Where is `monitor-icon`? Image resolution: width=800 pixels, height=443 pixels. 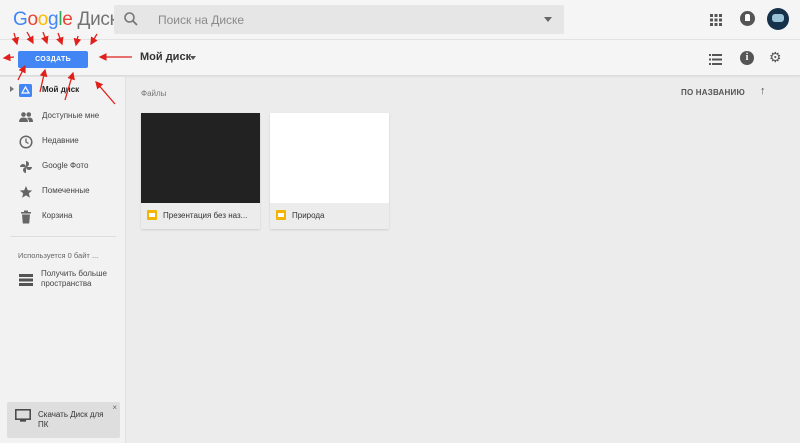 monitor-icon is located at coordinates (23, 418).